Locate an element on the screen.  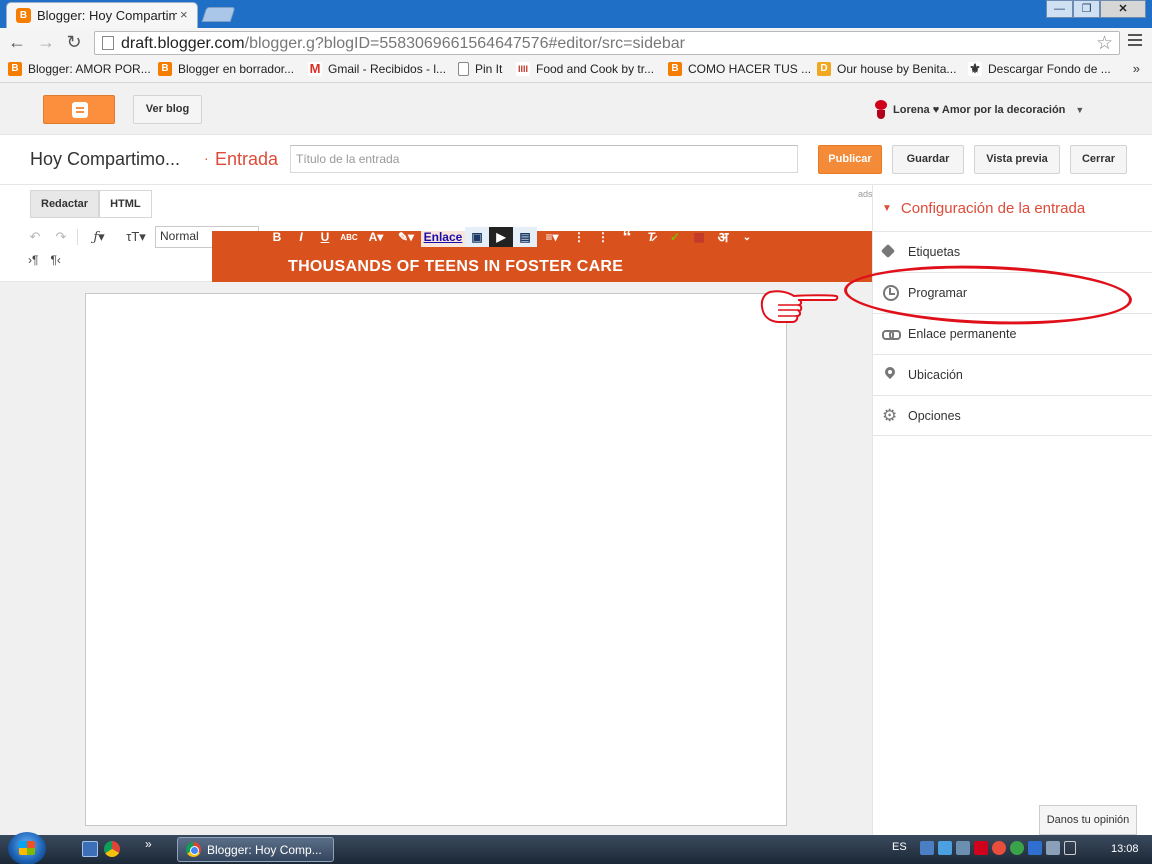
font-family-icon: ƒ▾ is located at coordinates (99, 237).